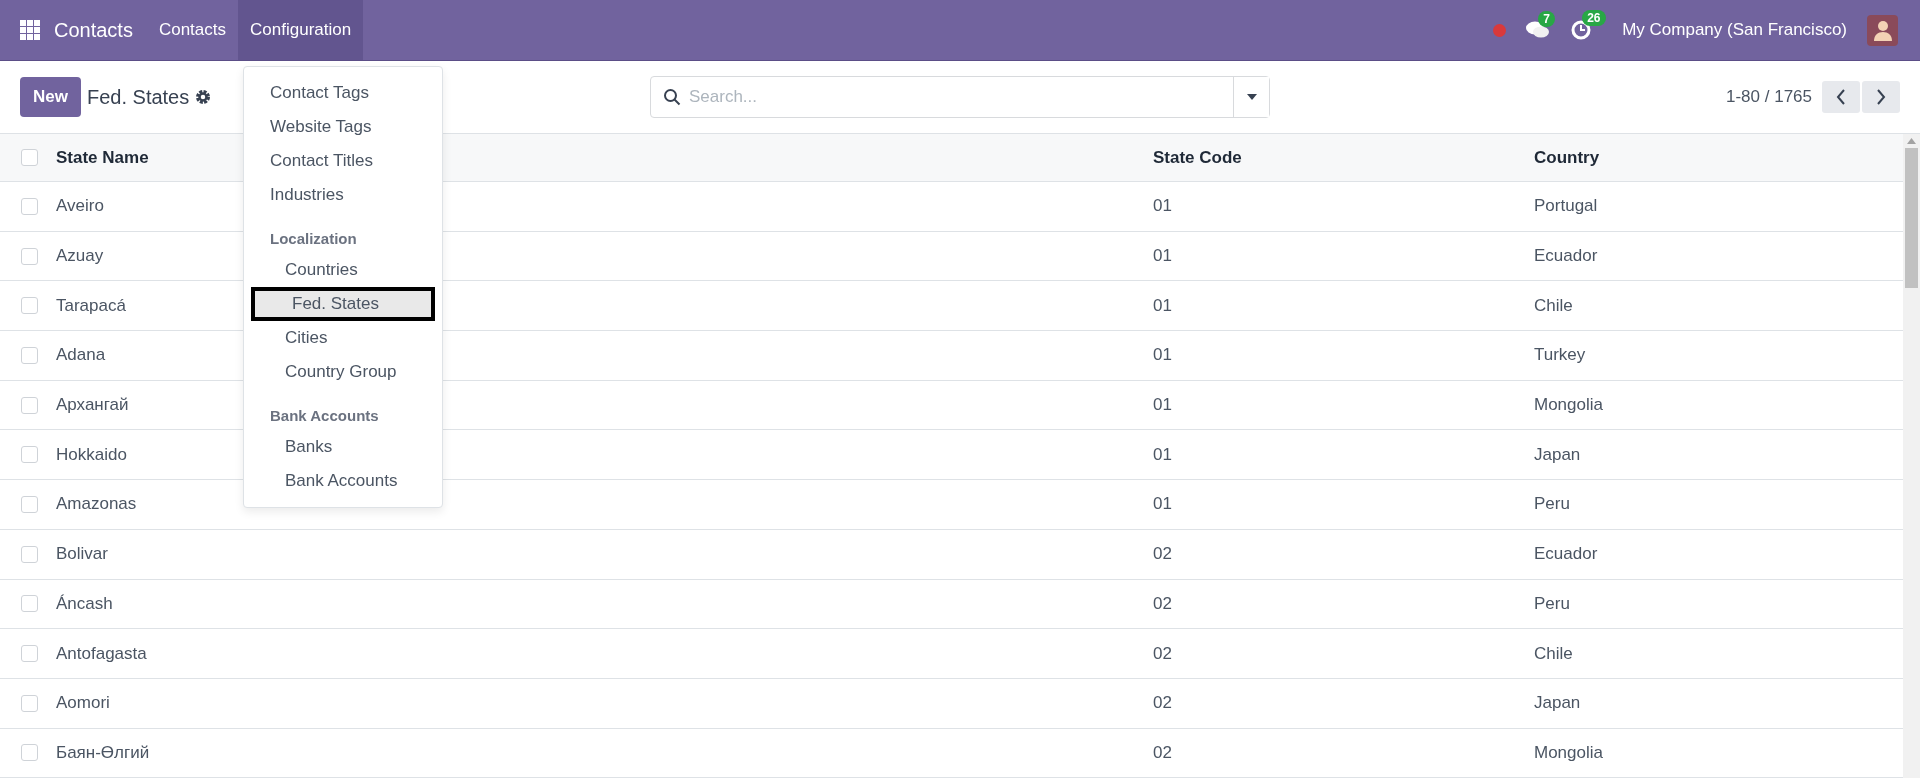 The height and width of the screenshot is (783, 1920). Describe the element at coordinates (343, 270) in the screenshot. I see `dropdown-item: Countries` at that location.